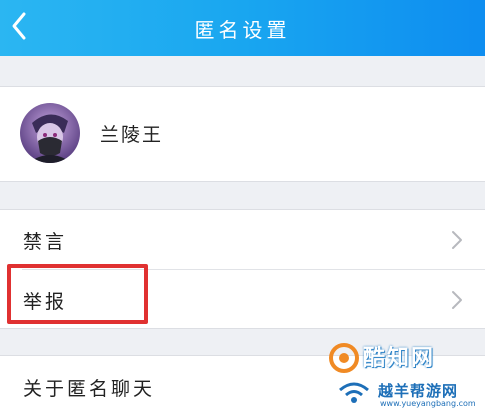 The width and height of the screenshot is (485, 413). What do you see at coordinates (344, 358) in the screenshot?
I see `watermark-logo-icon` at bounding box center [344, 358].